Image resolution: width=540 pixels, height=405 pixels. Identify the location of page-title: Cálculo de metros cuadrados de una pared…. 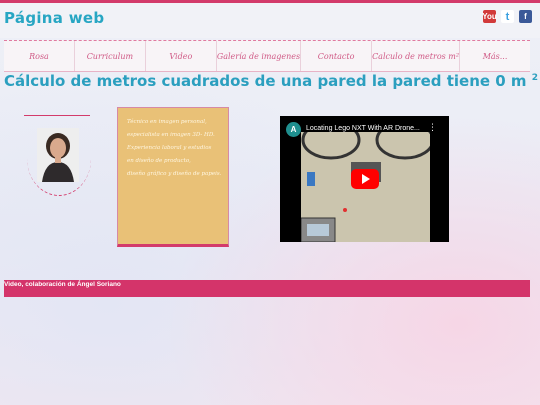
(271, 81).